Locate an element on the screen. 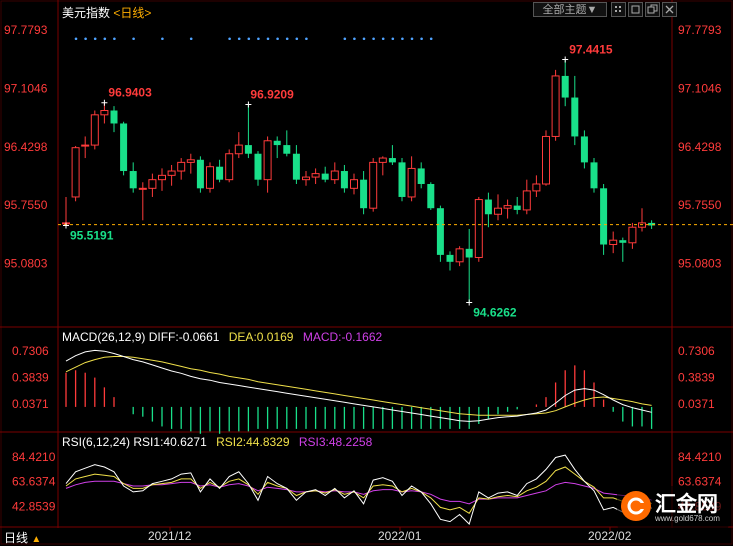  grid-icon is located at coordinates (618, 9).